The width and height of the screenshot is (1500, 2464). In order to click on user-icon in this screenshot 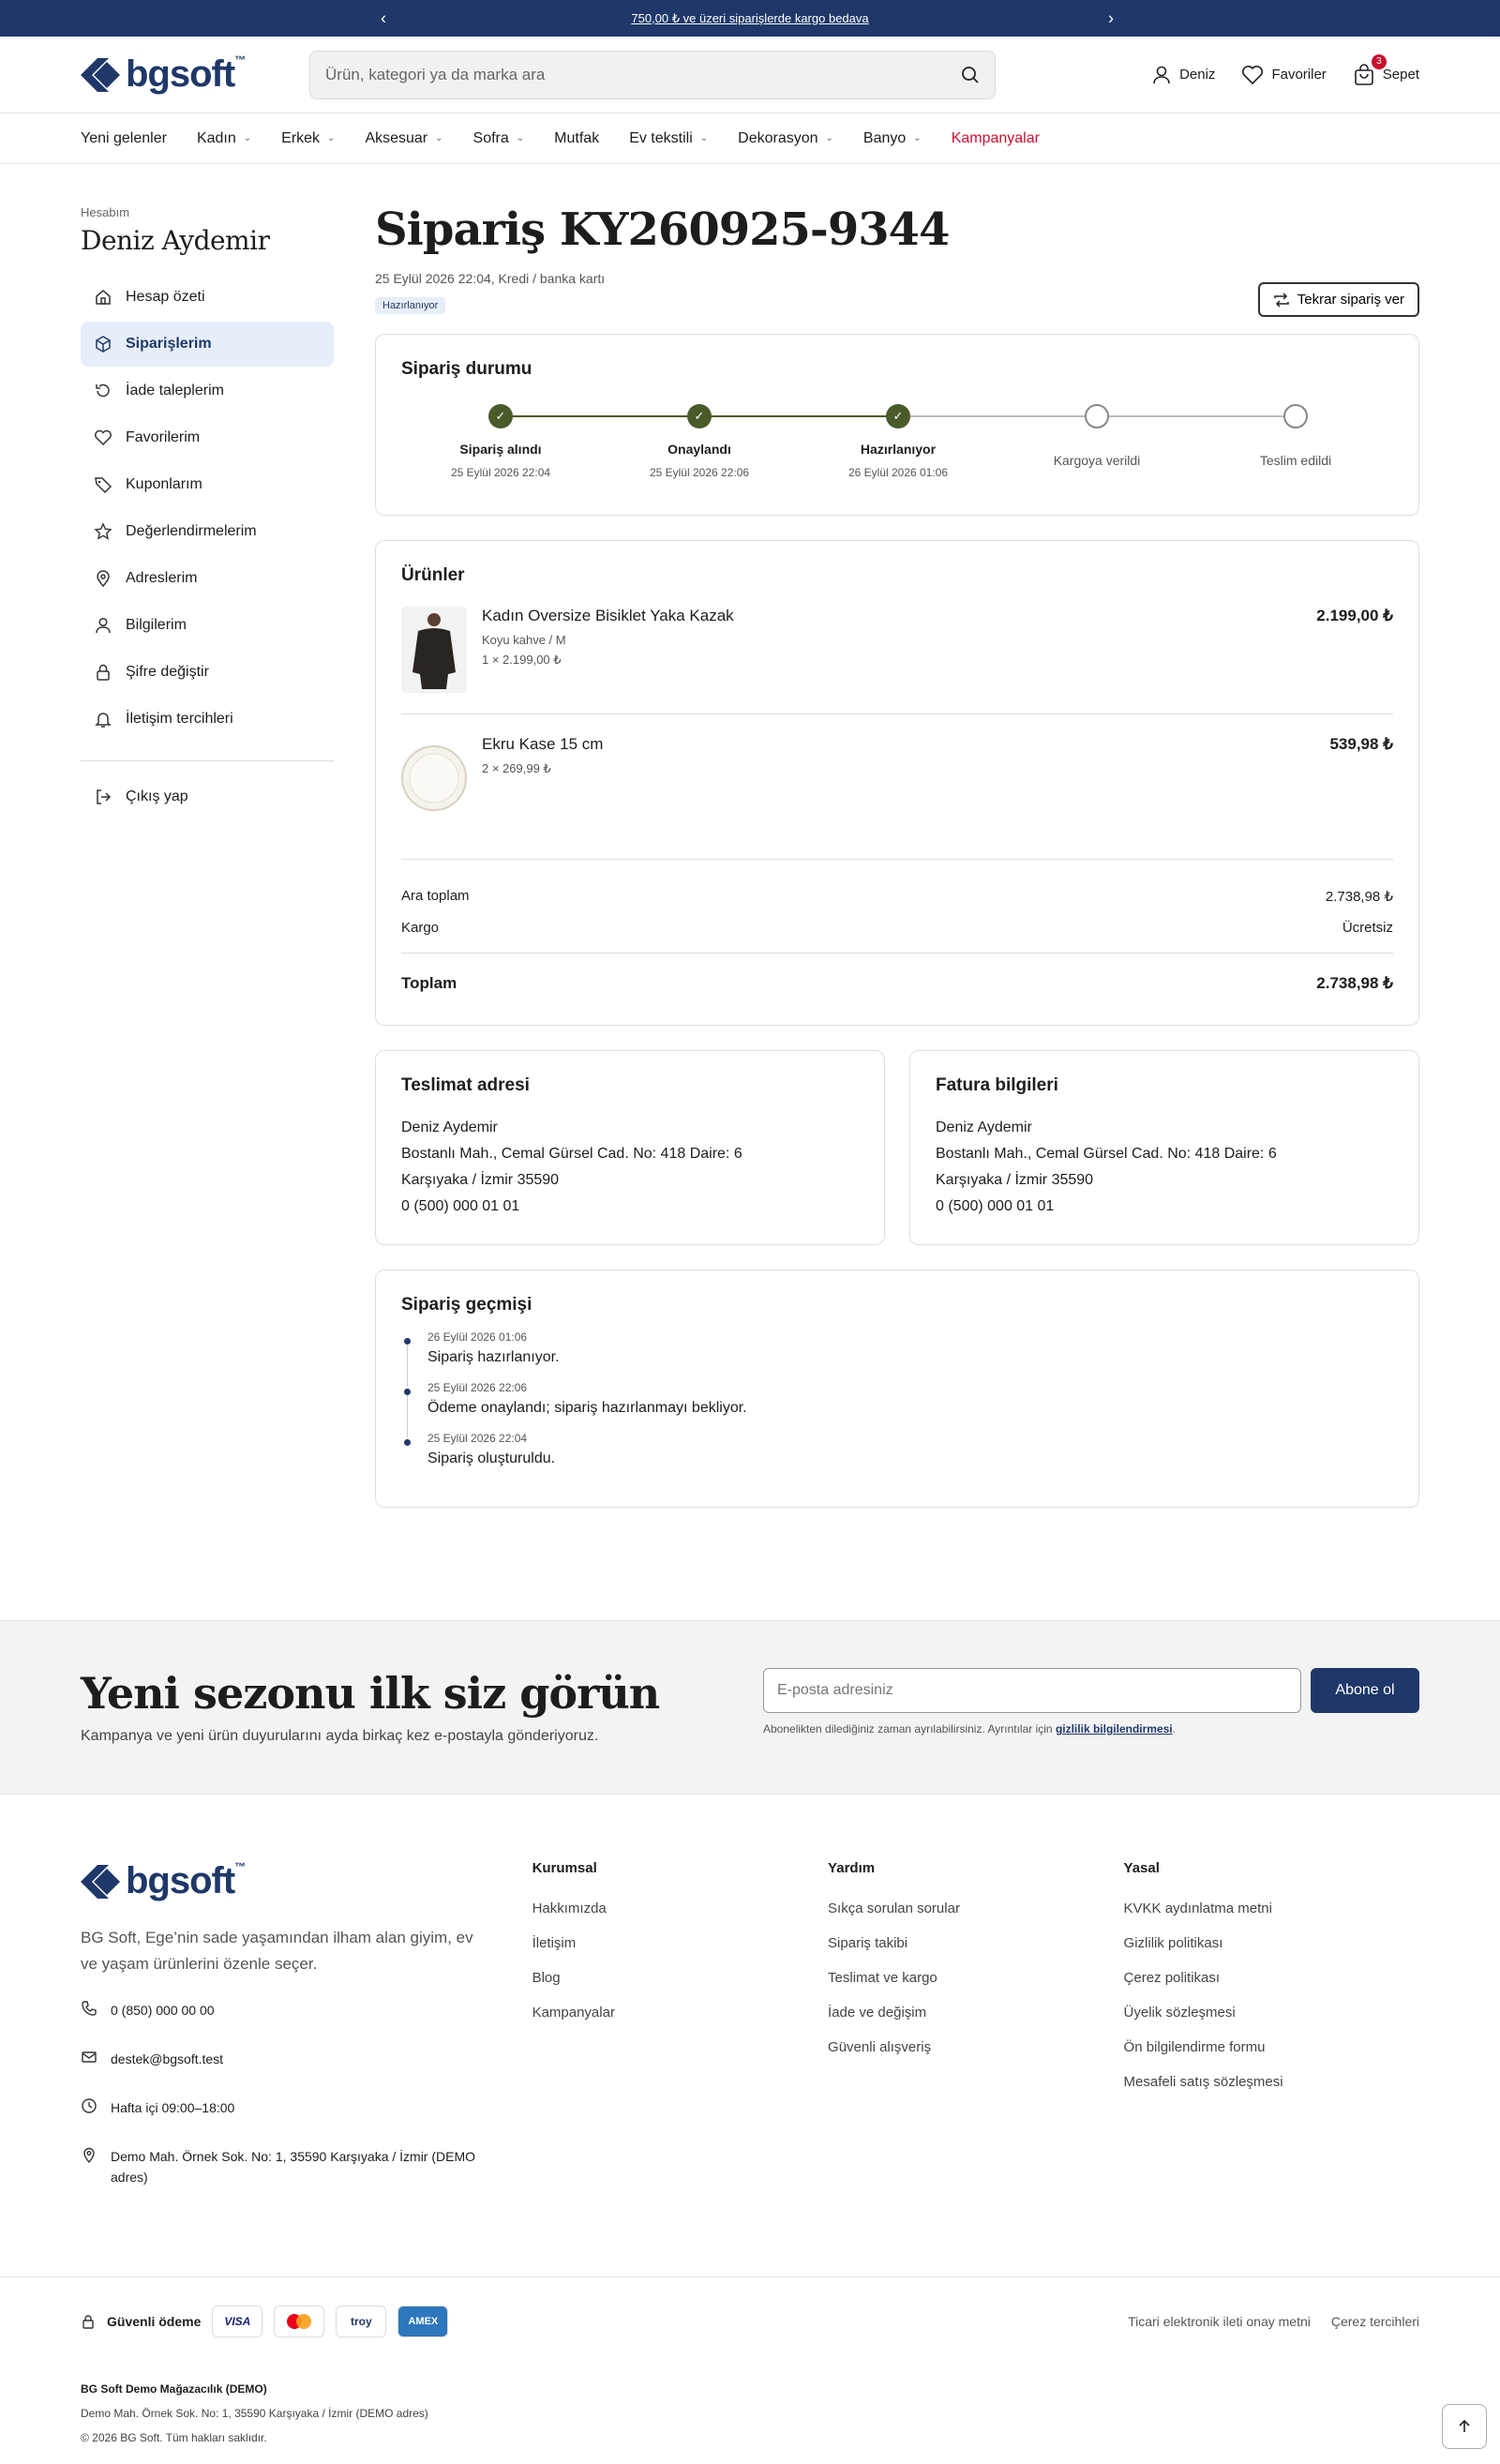, I will do `click(1161, 74)`.